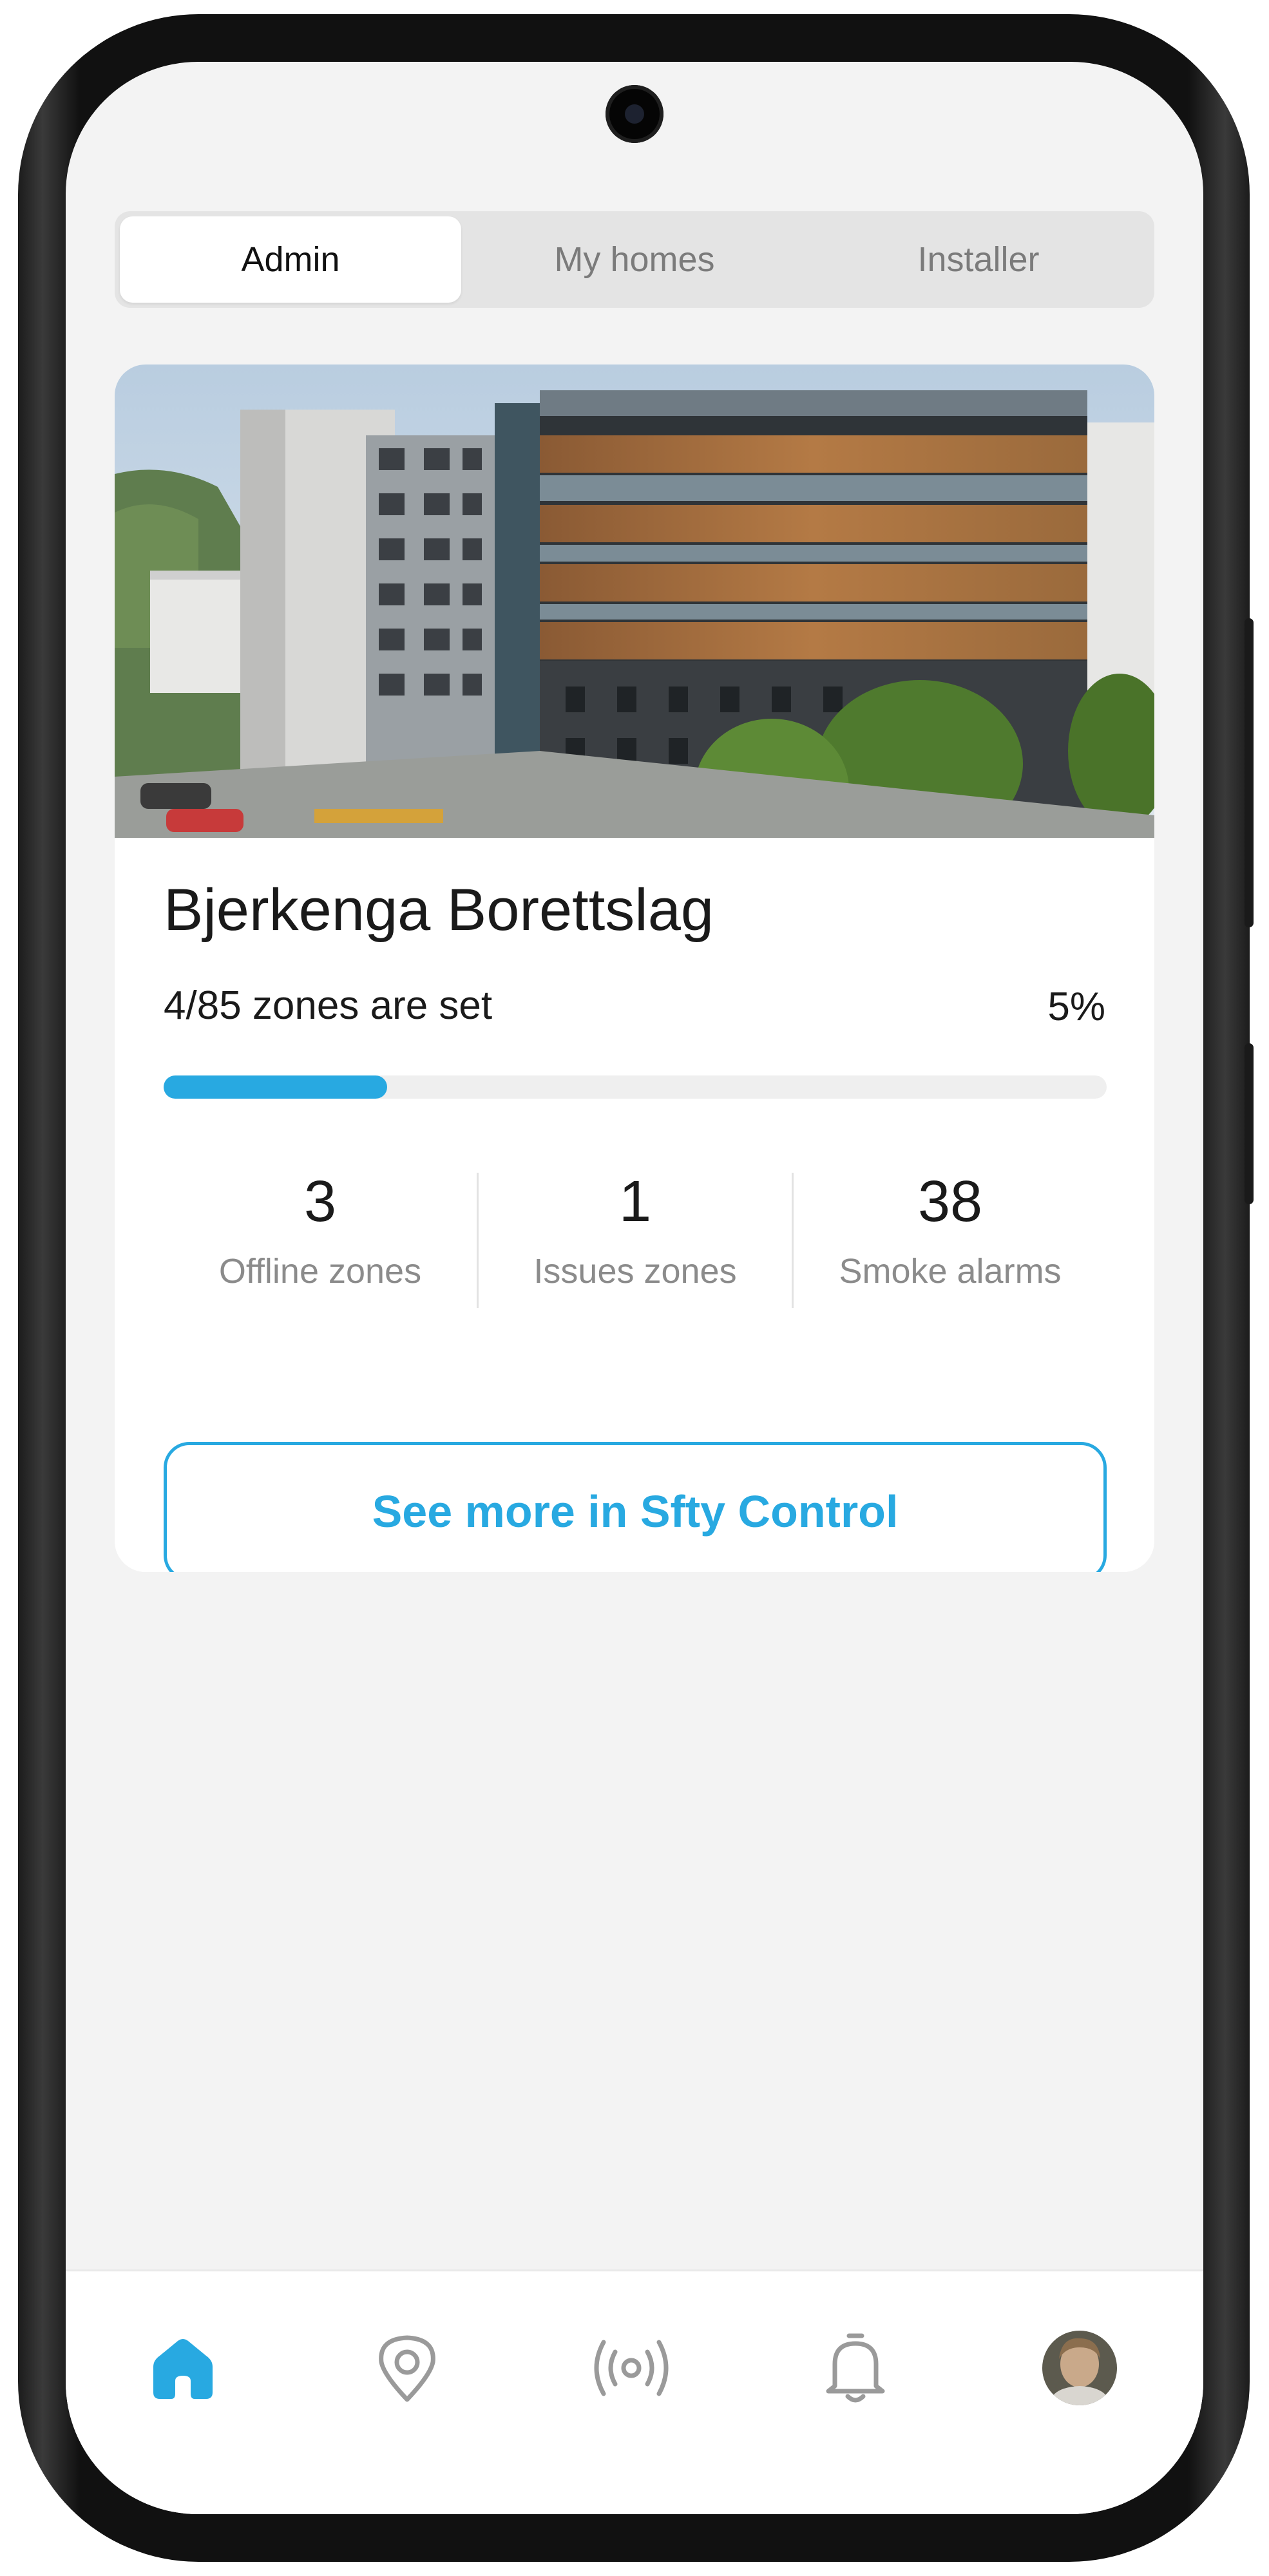 This screenshot has height=2576, width=1269. I want to click on stat-value: 3, so click(320, 1202).